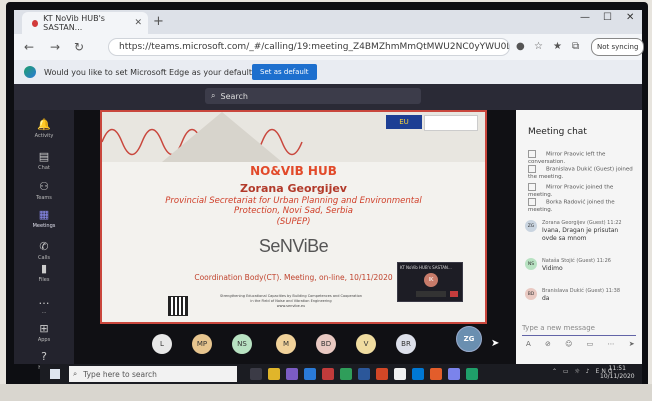 This screenshot has width=652, height=401. I want to click on participant-avatar: NS, so click(242, 344).